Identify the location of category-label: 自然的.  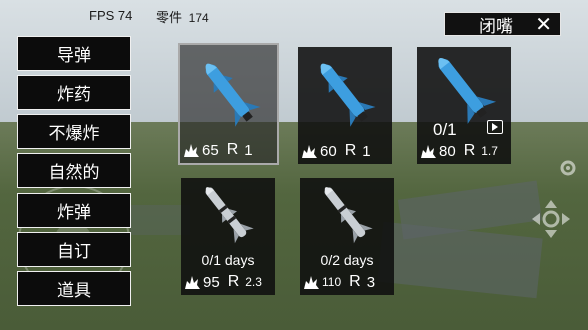
(74, 173).